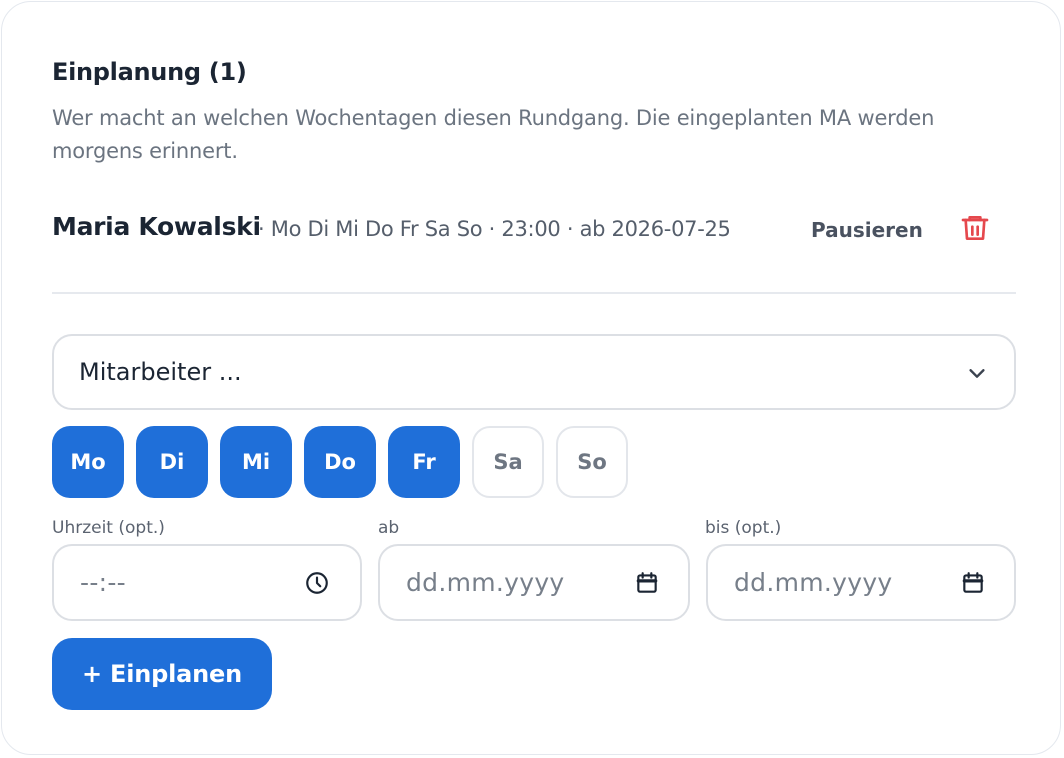 The height and width of the screenshot is (758, 1064). What do you see at coordinates (534, 293) in the screenshot?
I see `divider` at bounding box center [534, 293].